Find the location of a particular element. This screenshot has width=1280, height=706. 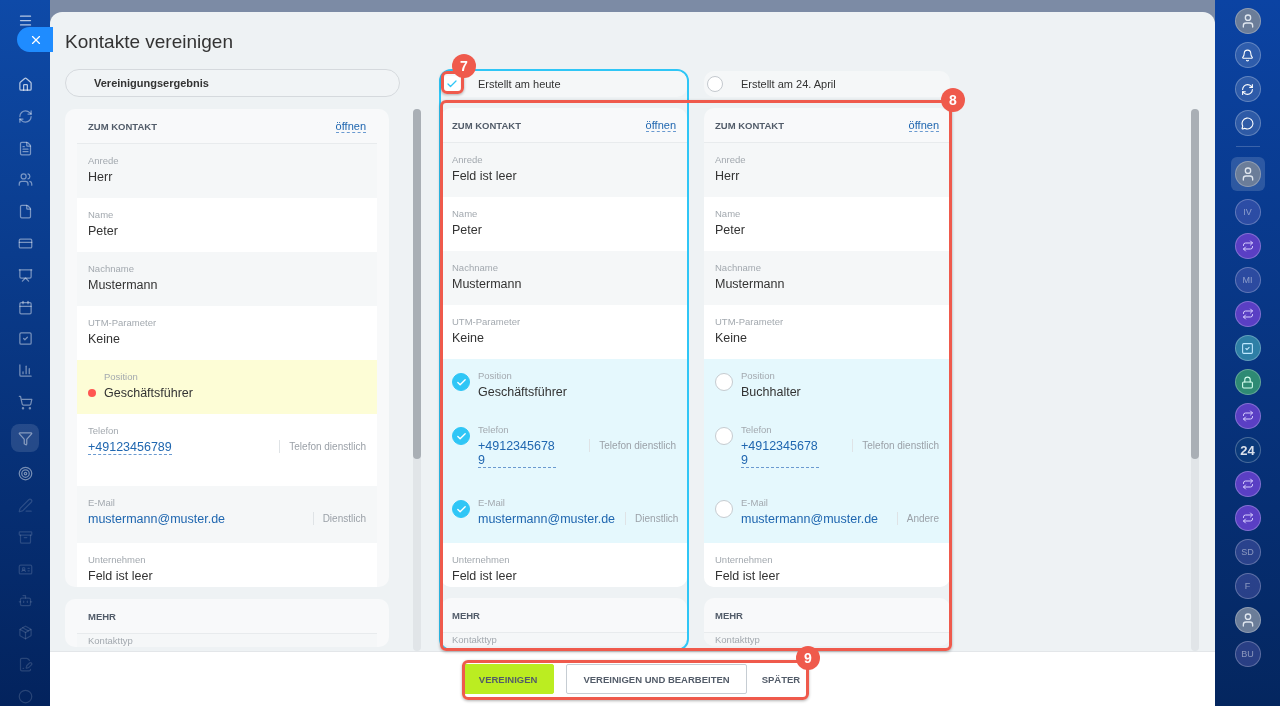

close-button is located at coordinates (35, 39).